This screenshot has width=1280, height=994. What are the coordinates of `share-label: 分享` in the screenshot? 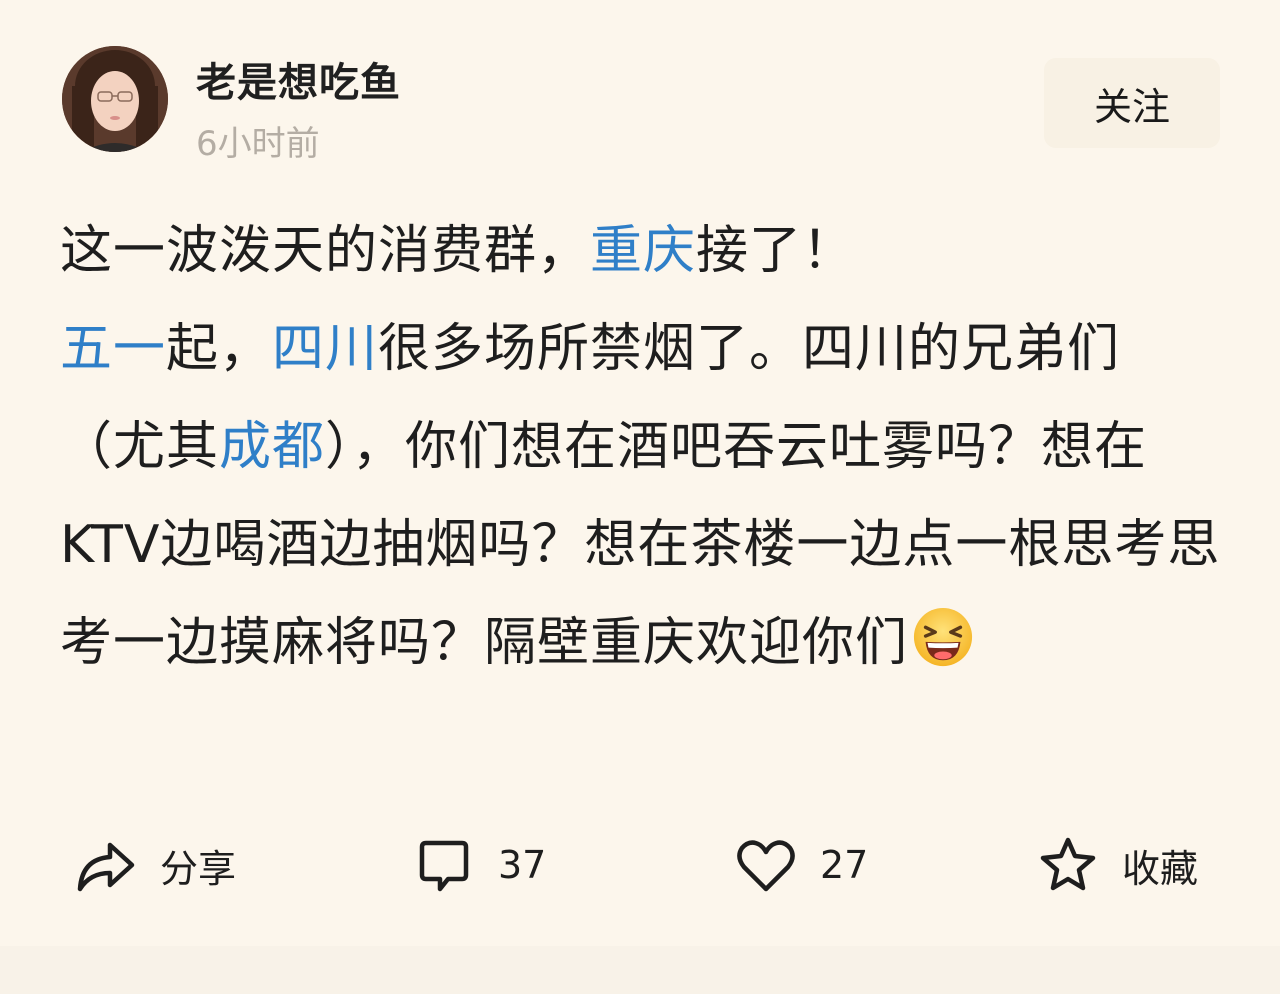 It's located at (198, 868).